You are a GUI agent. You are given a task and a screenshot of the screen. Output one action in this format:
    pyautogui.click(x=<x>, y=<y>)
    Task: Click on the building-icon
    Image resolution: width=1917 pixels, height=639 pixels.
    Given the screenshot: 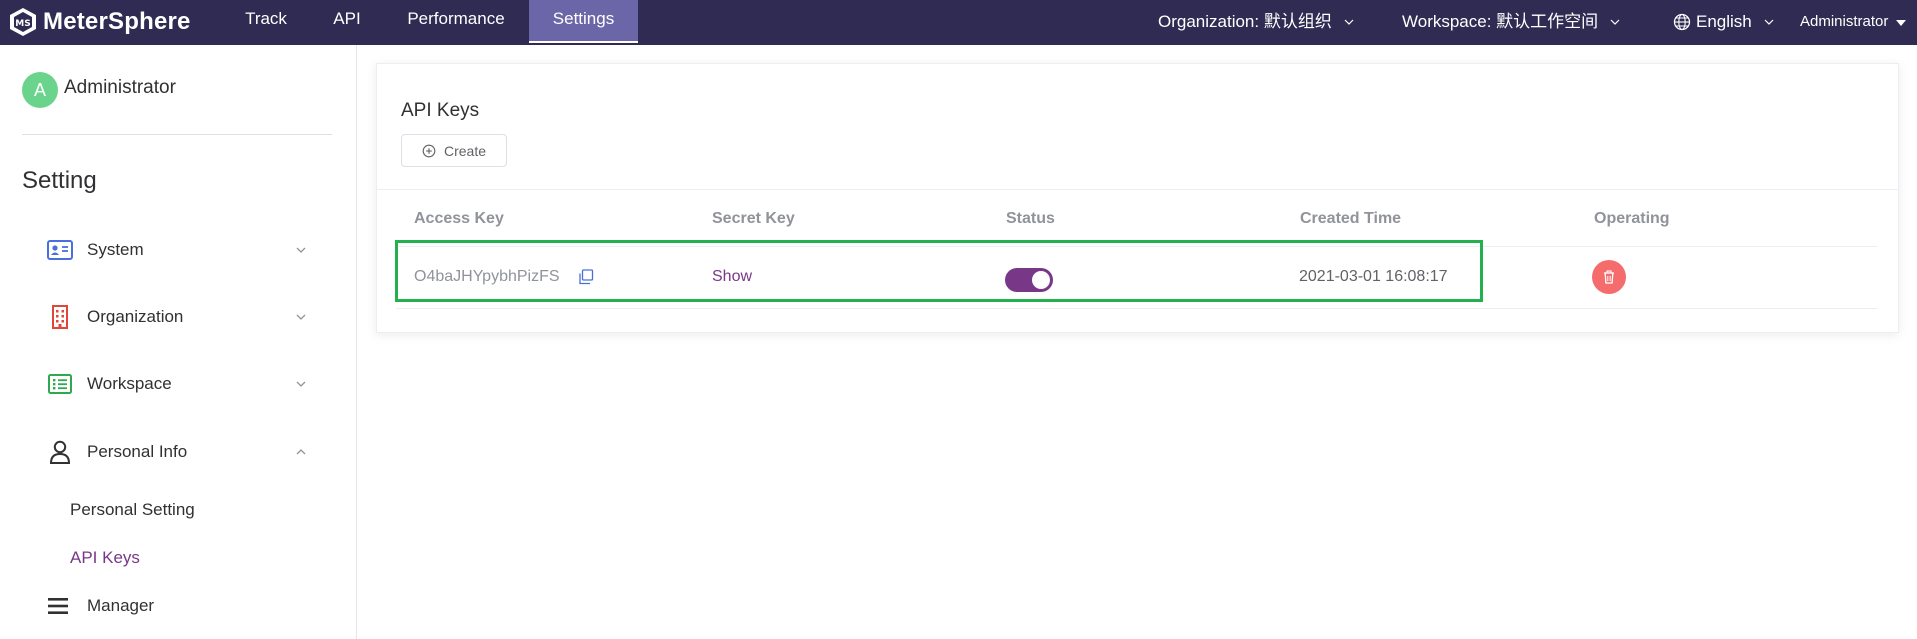 What is the action you would take?
    pyautogui.click(x=60, y=317)
    